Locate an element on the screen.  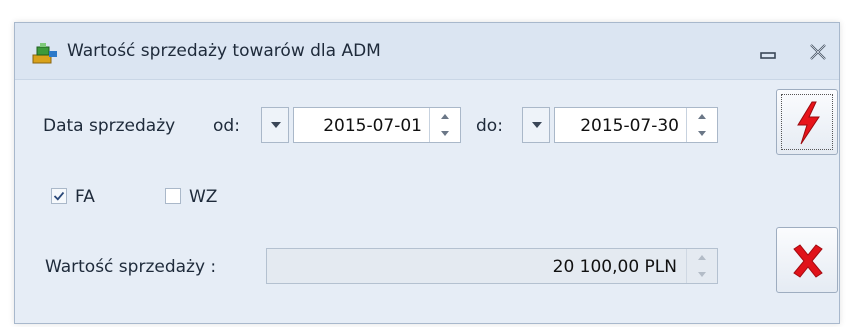
from-date-value: 2015-07-01 is located at coordinates (372, 126).